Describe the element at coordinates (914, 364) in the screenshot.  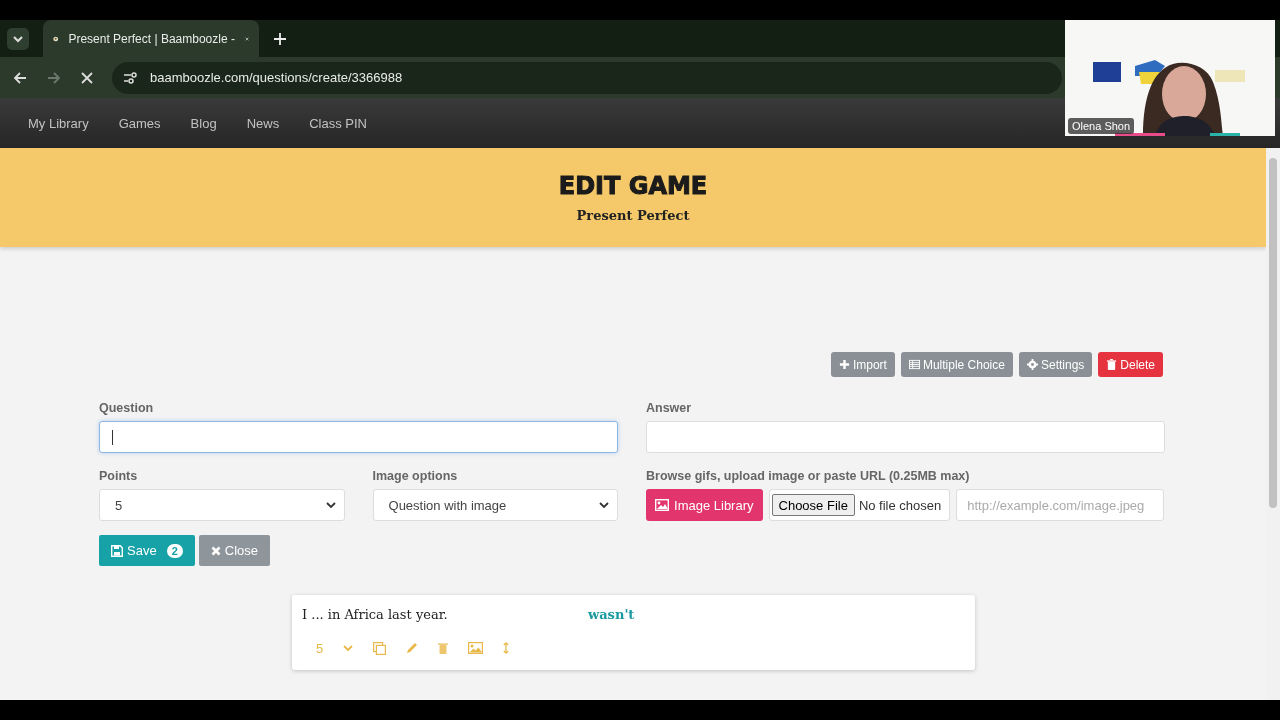
I see `list-icon` at that location.